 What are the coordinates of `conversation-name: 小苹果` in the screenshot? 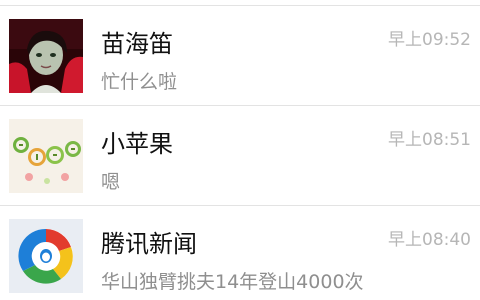 It's located at (137, 144).